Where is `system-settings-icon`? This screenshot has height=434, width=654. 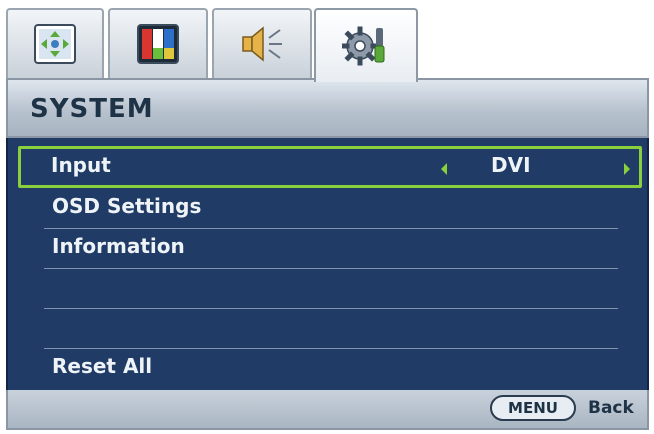 system-settings-icon is located at coordinates (365, 47).